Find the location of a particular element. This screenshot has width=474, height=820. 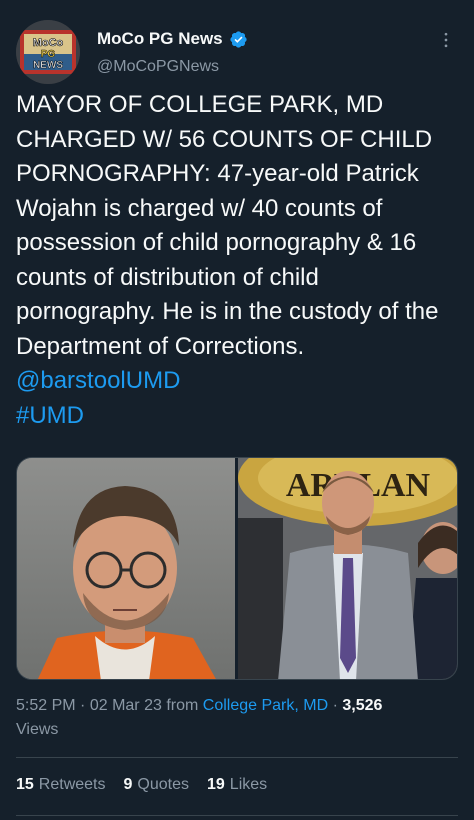

tweet-date: 02 Mar 23 is located at coordinates (126, 705).